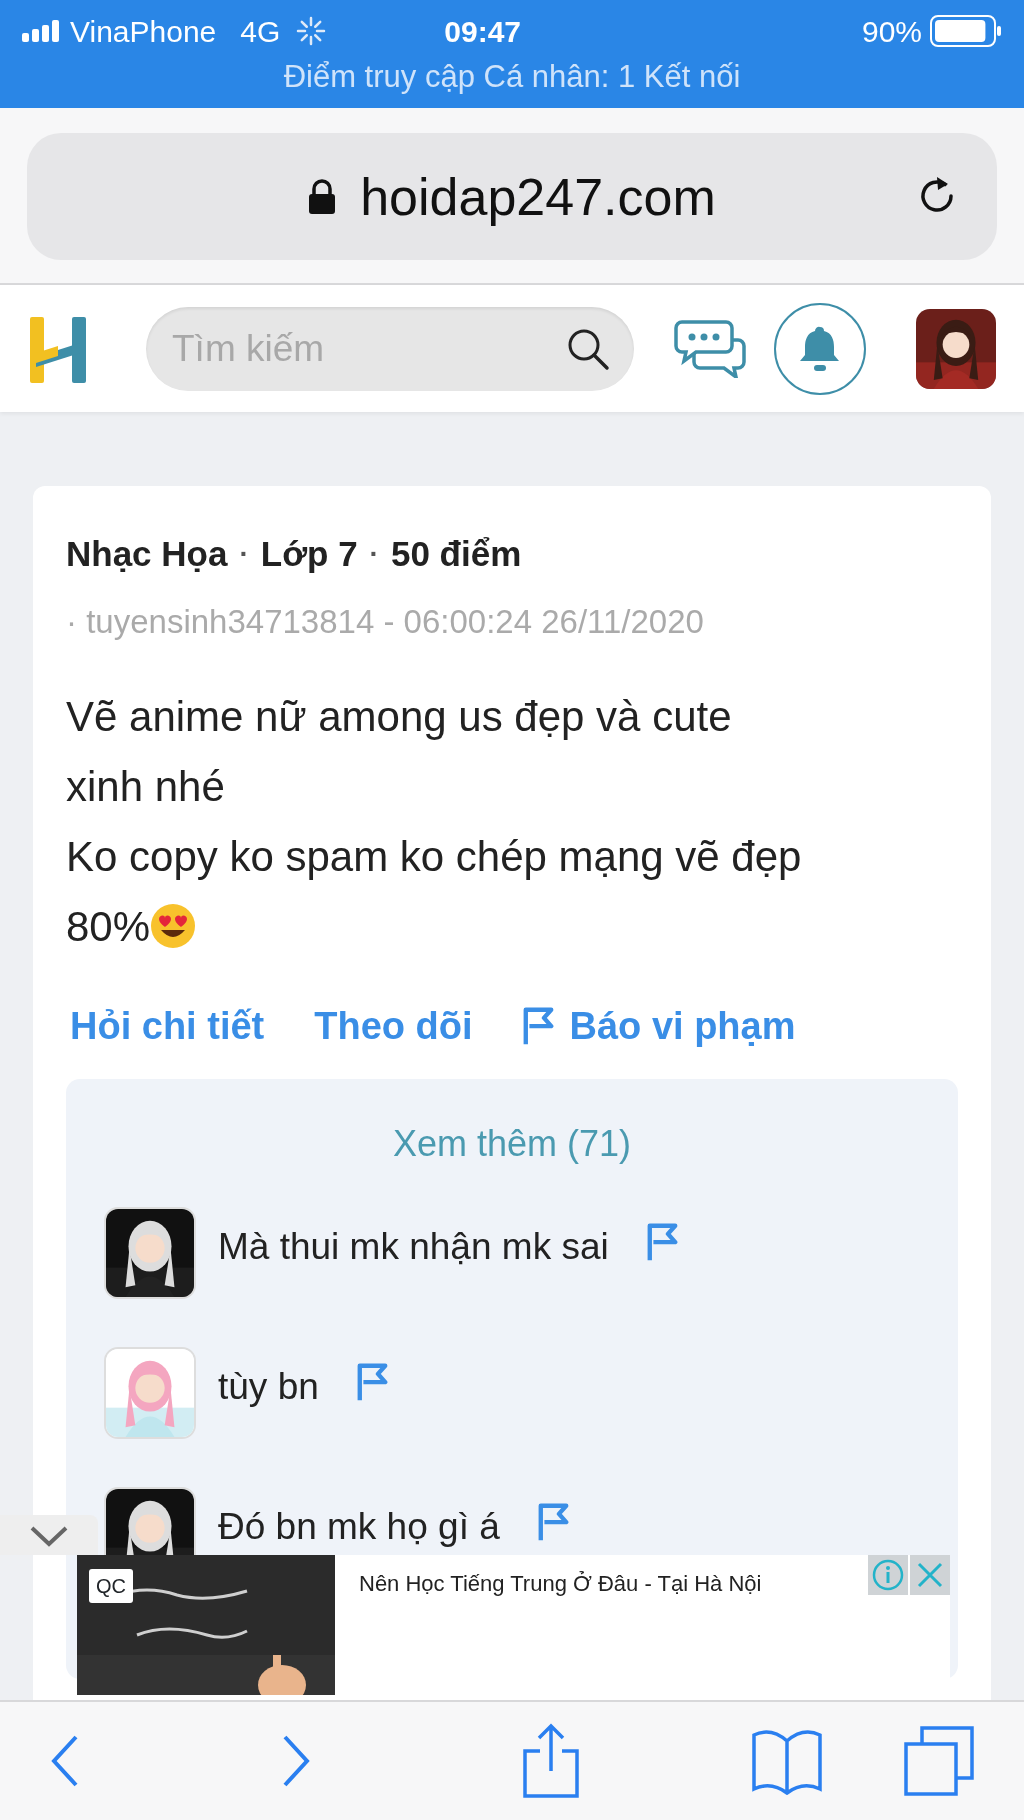  Describe the element at coordinates (311, 31) in the screenshot. I see `spinner-icon` at that location.